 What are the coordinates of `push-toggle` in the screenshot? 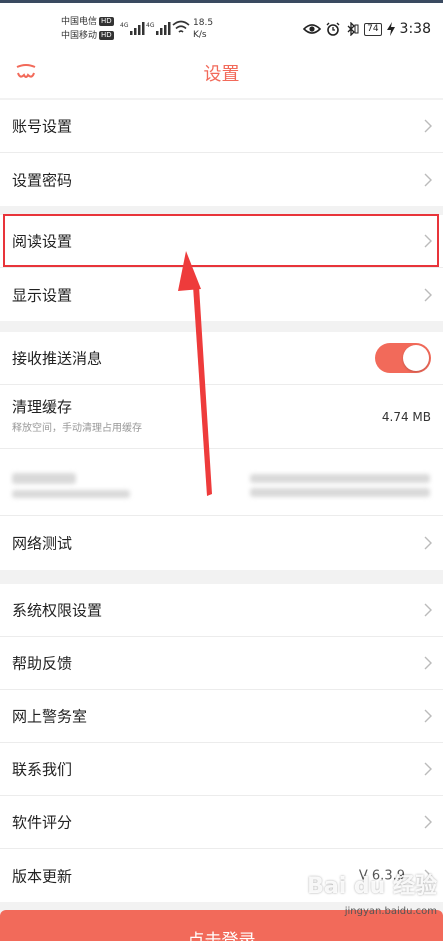 It's located at (403, 358).